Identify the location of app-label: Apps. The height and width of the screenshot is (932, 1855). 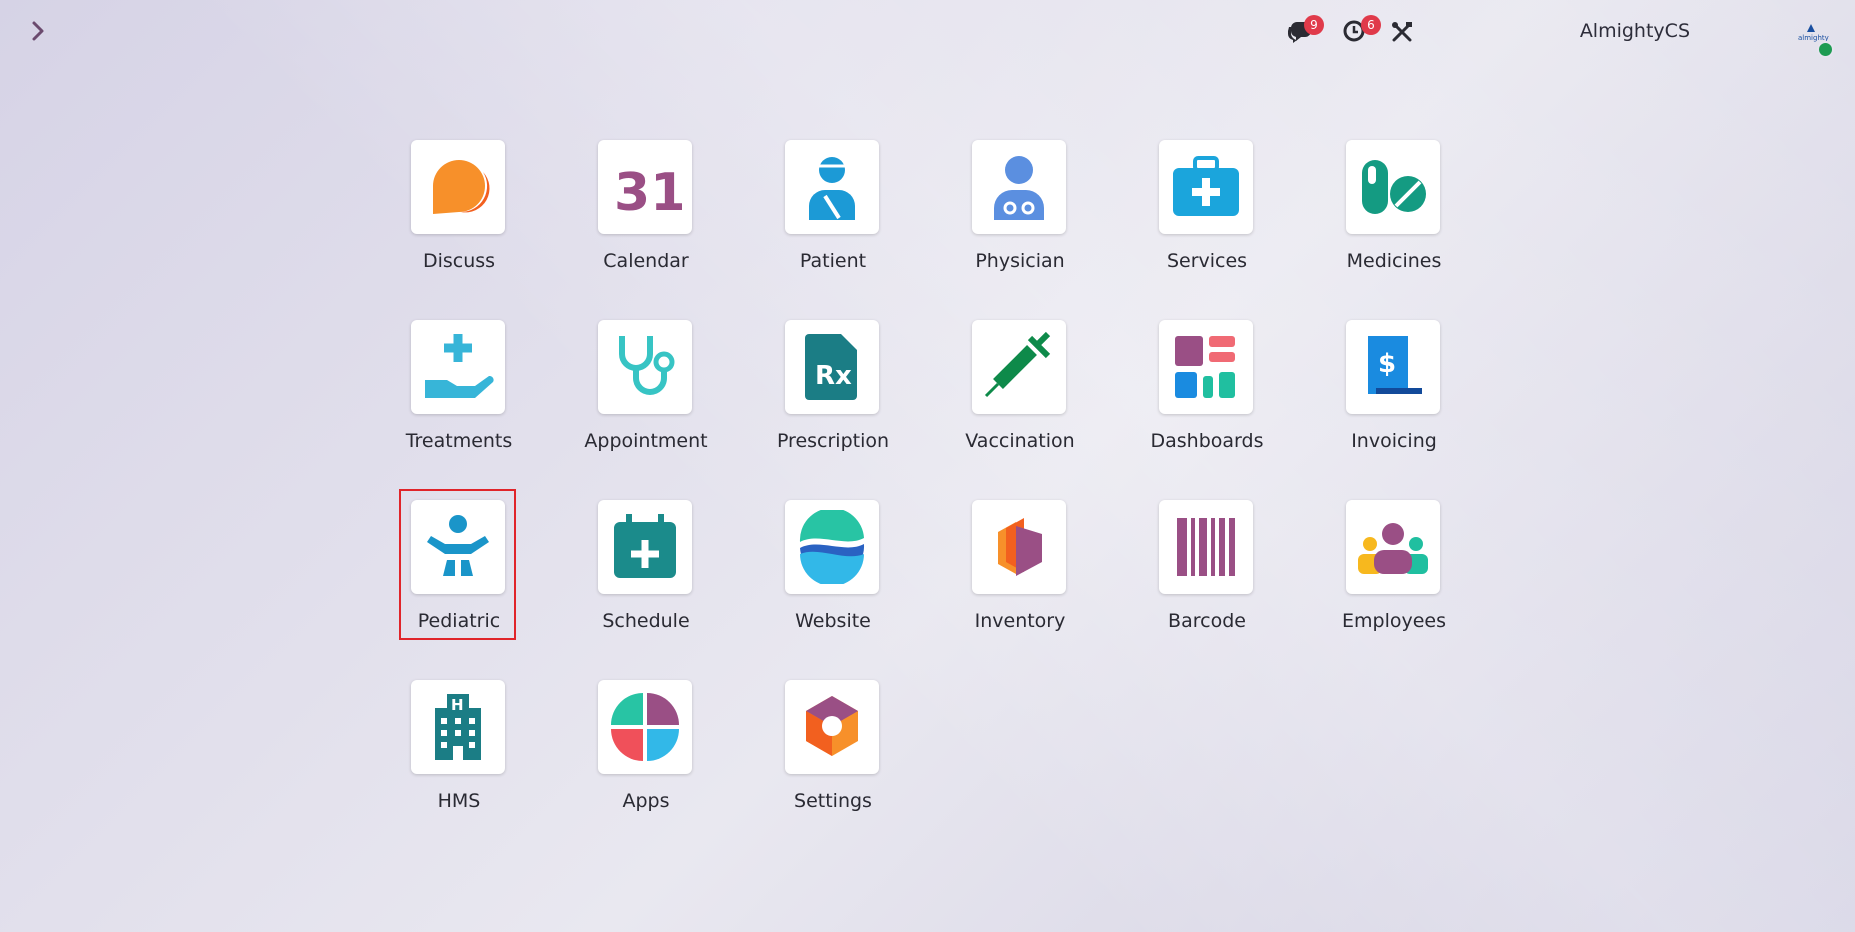
(646, 801).